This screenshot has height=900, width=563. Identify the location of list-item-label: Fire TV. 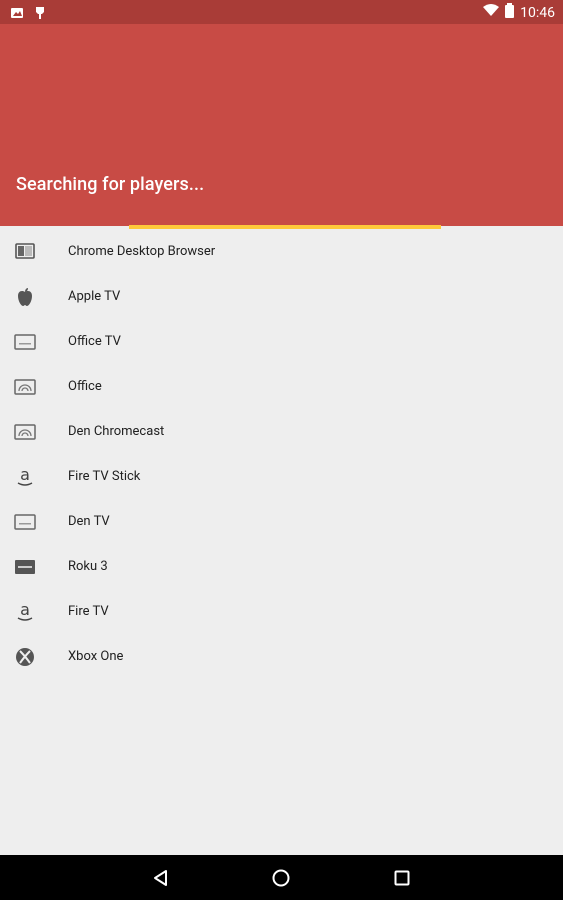
(88, 611).